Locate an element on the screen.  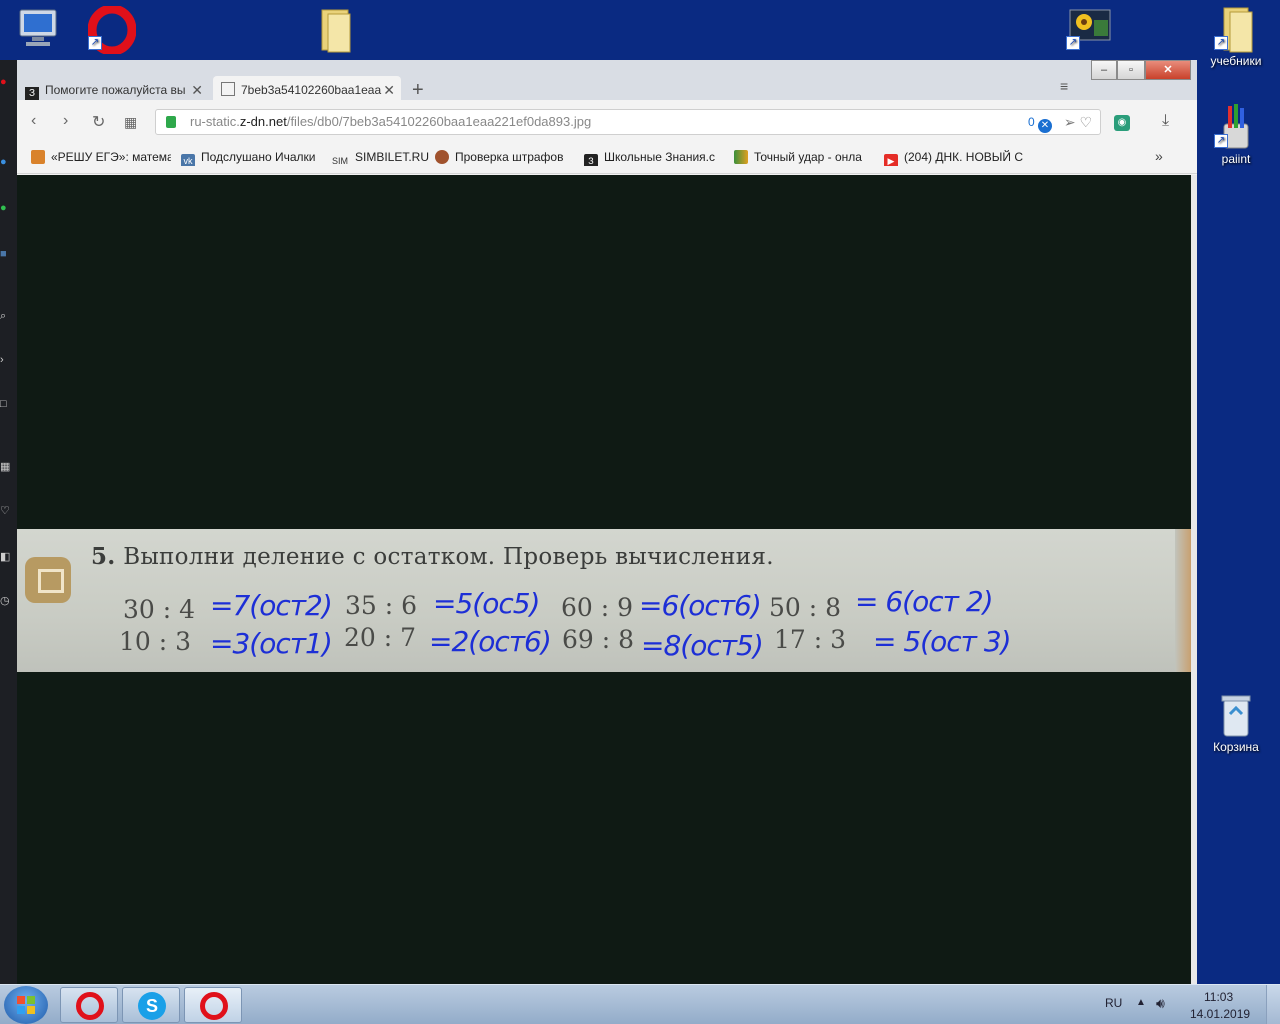
paint-brushes-icon: ↗ is located at coordinates (1236, 126).